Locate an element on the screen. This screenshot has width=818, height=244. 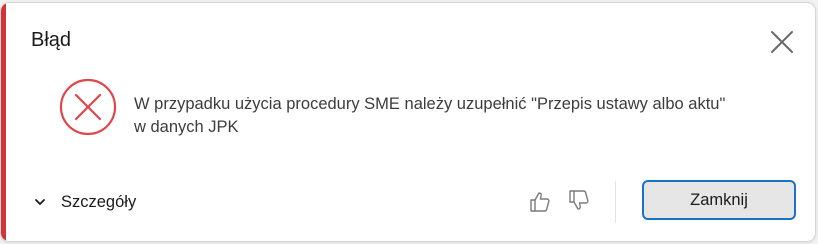
error-message-line-2: w danych JPK is located at coordinates (186, 127).